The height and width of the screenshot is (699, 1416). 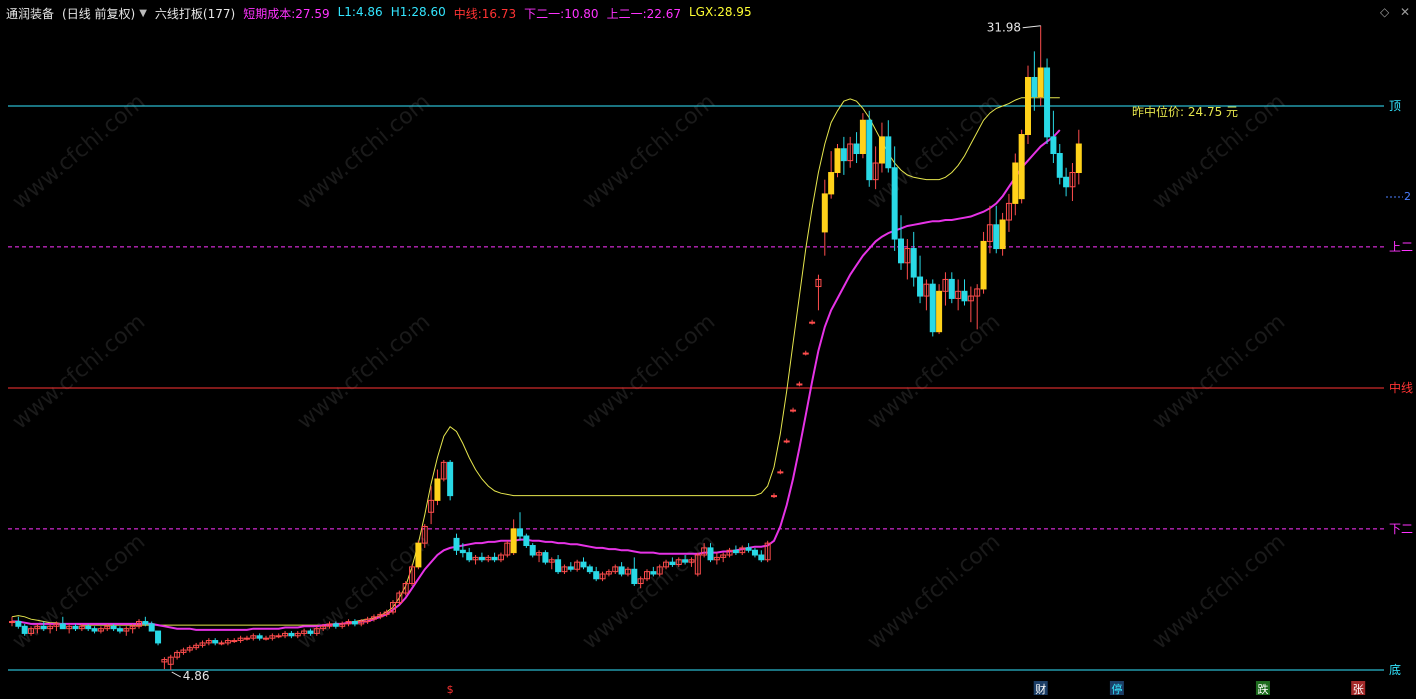 I want to click on indicator-name: 六线打板(177), so click(x=195, y=13).